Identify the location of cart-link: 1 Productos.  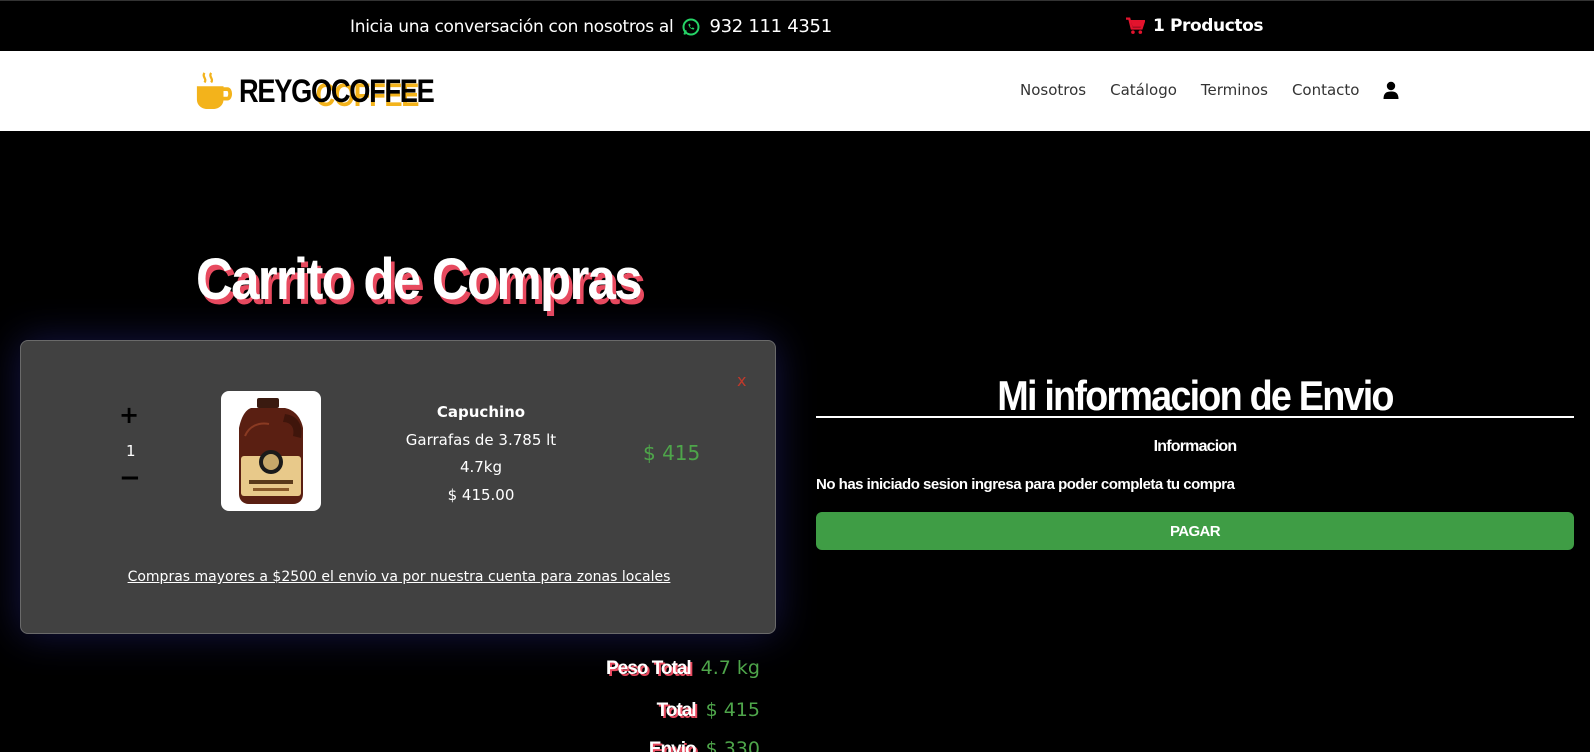
(1194, 26).